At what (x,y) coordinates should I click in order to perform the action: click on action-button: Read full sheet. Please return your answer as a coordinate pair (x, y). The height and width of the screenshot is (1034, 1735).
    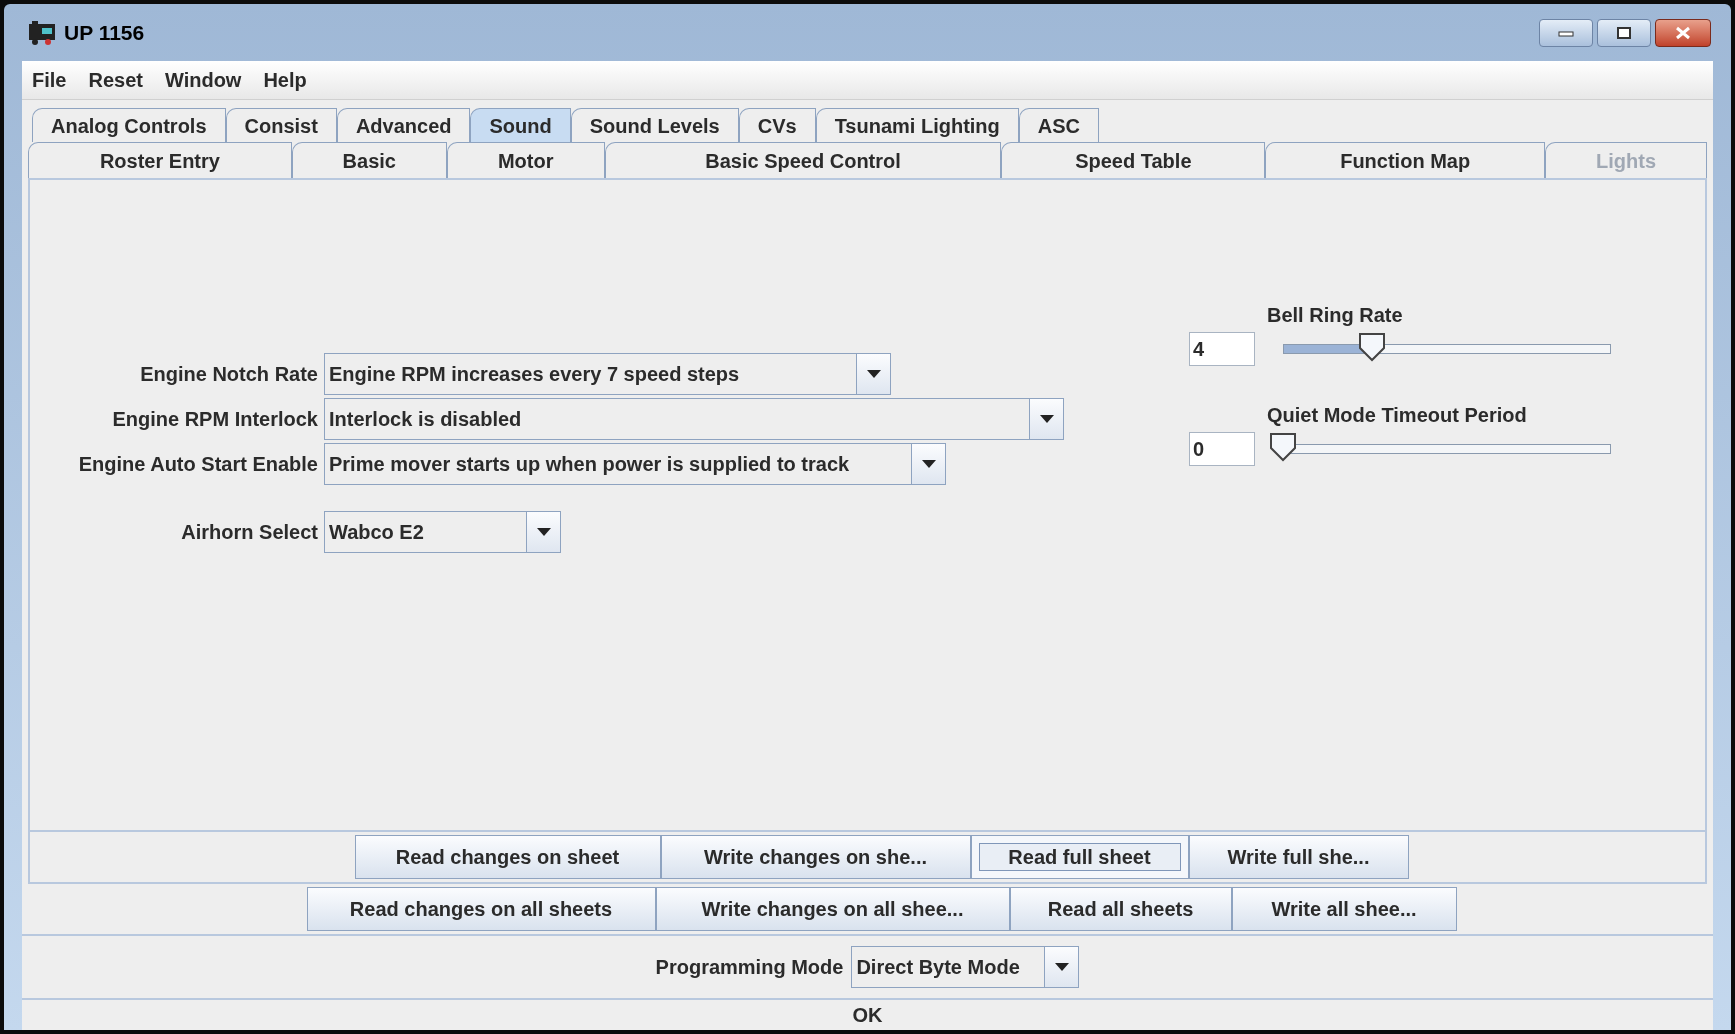
    Looking at the image, I should click on (1079, 857).